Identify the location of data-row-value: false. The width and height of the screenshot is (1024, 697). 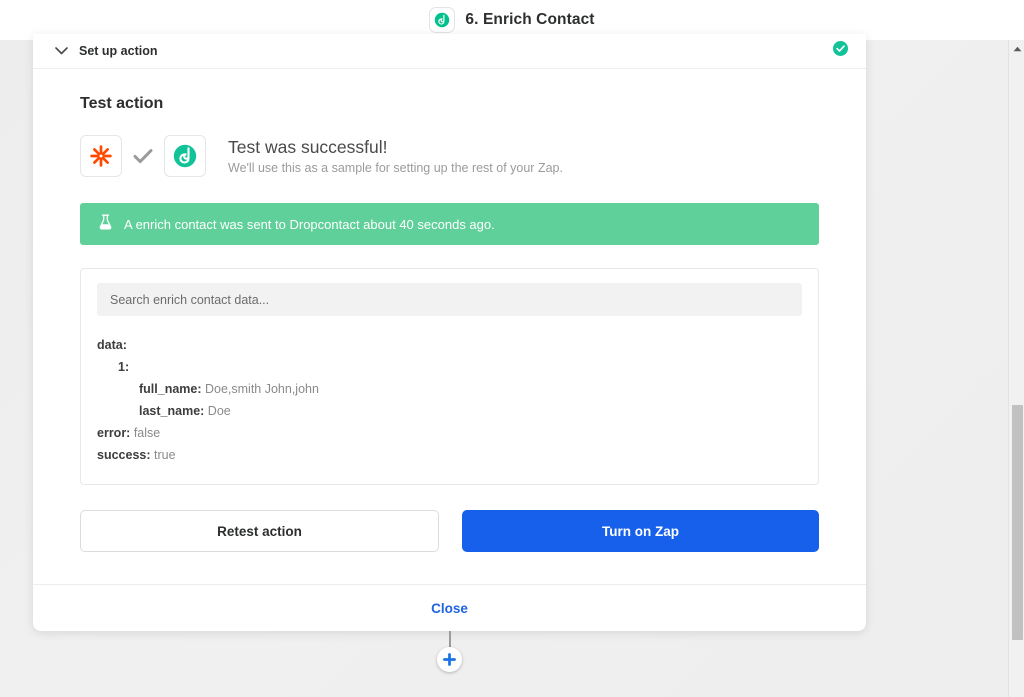
(145, 433).